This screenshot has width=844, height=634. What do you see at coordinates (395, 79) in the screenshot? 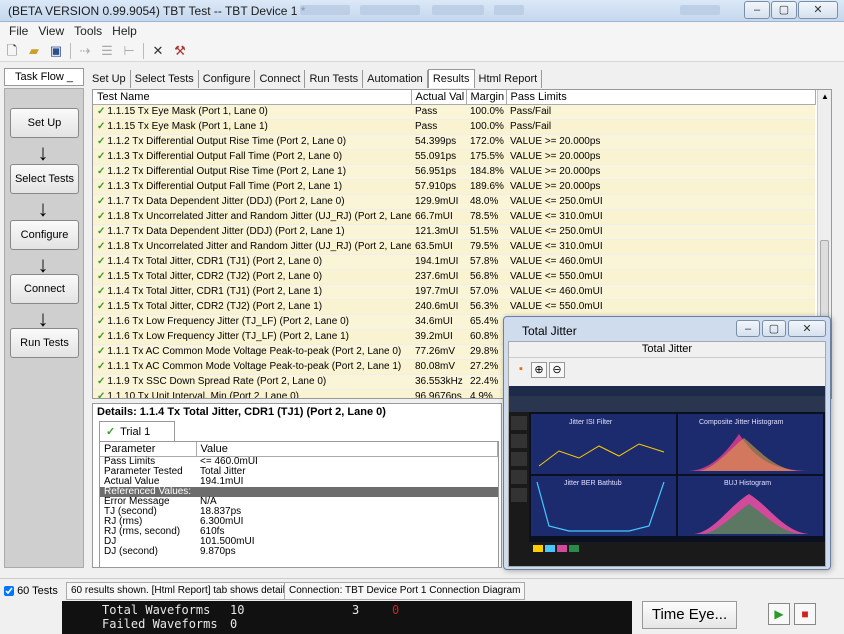
I see `tab-automation: Automation` at bounding box center [395, 79].